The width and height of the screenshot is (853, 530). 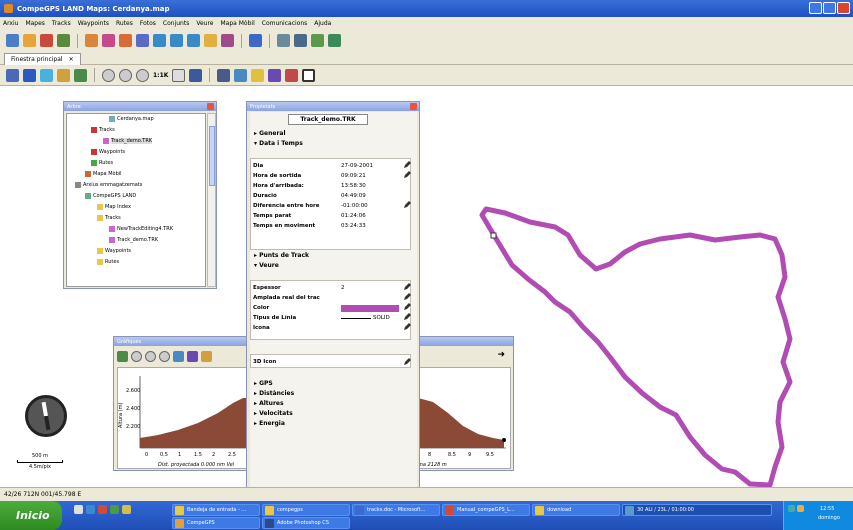 What do you see at coordinates (179, 75) in the screenshot?
I see `frame-icon` at bounding box center [179, 75].